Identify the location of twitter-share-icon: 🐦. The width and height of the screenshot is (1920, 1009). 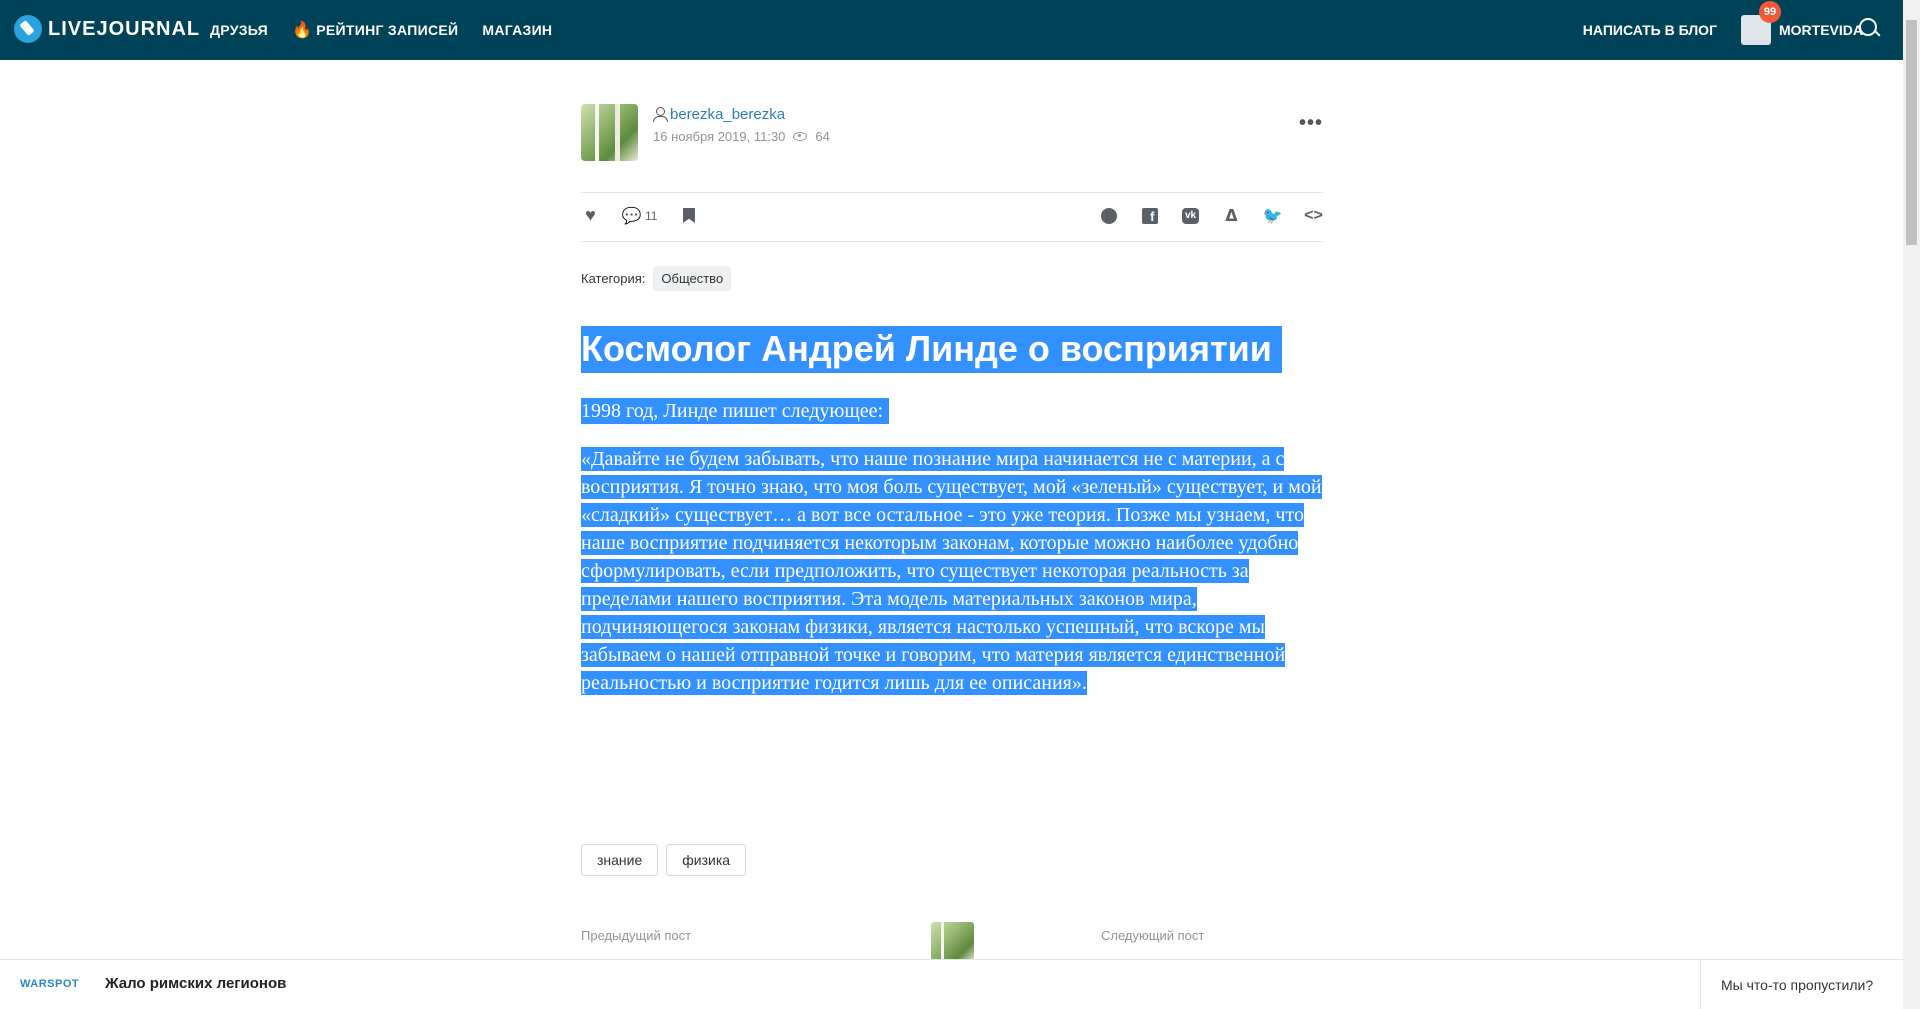
(1273, 215).